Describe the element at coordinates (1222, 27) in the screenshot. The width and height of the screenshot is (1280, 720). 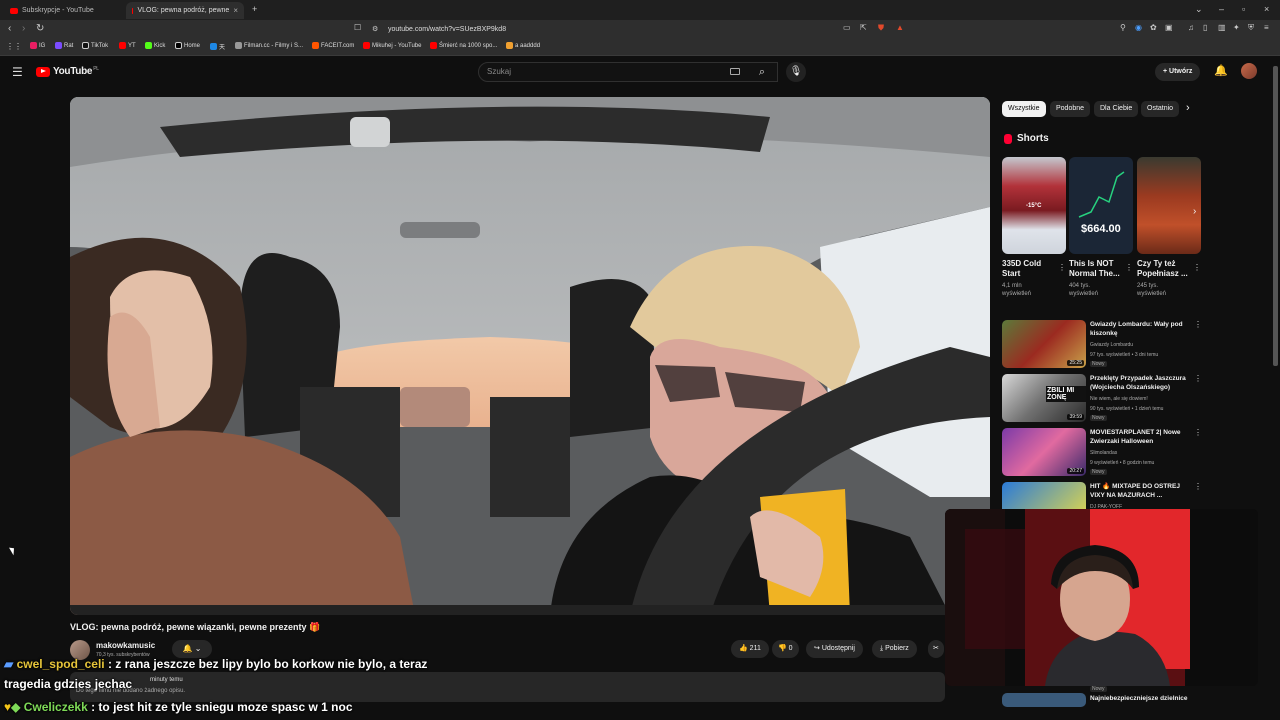
I see `reading-icon: ▥` at that location.